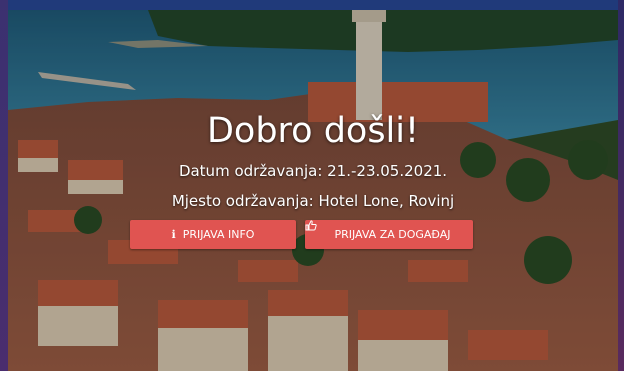 The width and height of the screenshot is (624, 371). What do you see at coordinates (312, 5) in the screenshot?
I see `top-bar` at bounding box center [312, 5].